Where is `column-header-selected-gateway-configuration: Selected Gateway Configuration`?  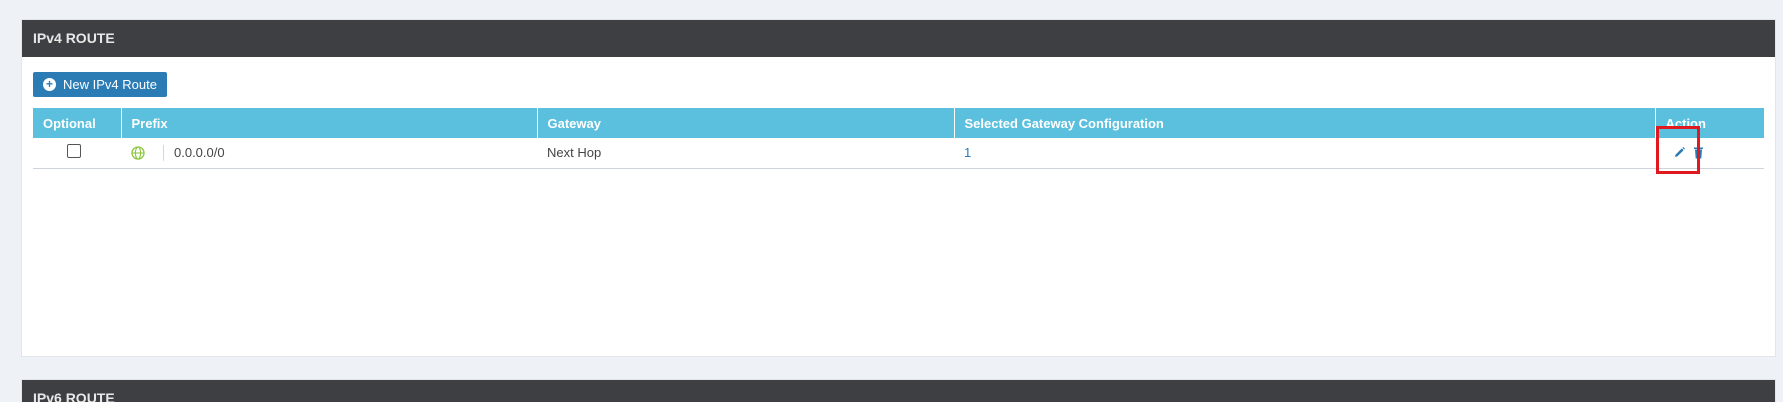
column-header-selected-gateway-configuration: Selected Gateway Configuration is located at coordinates (1305, 123).